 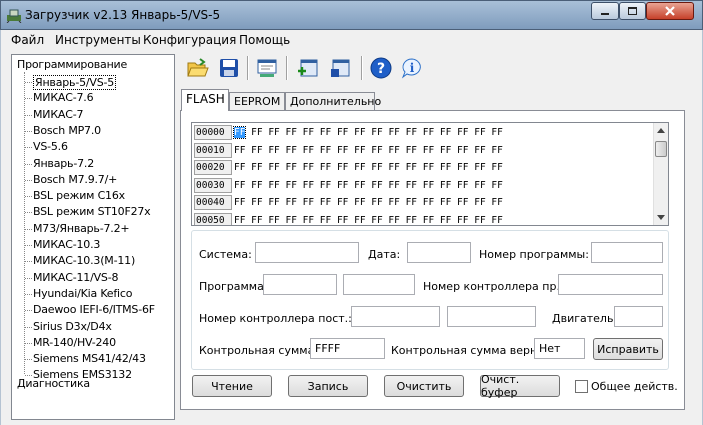 What do you see at coordinates (384, 254) in the screenshot?
I see `date-label: Дата:` at bounding box center [384, 254].